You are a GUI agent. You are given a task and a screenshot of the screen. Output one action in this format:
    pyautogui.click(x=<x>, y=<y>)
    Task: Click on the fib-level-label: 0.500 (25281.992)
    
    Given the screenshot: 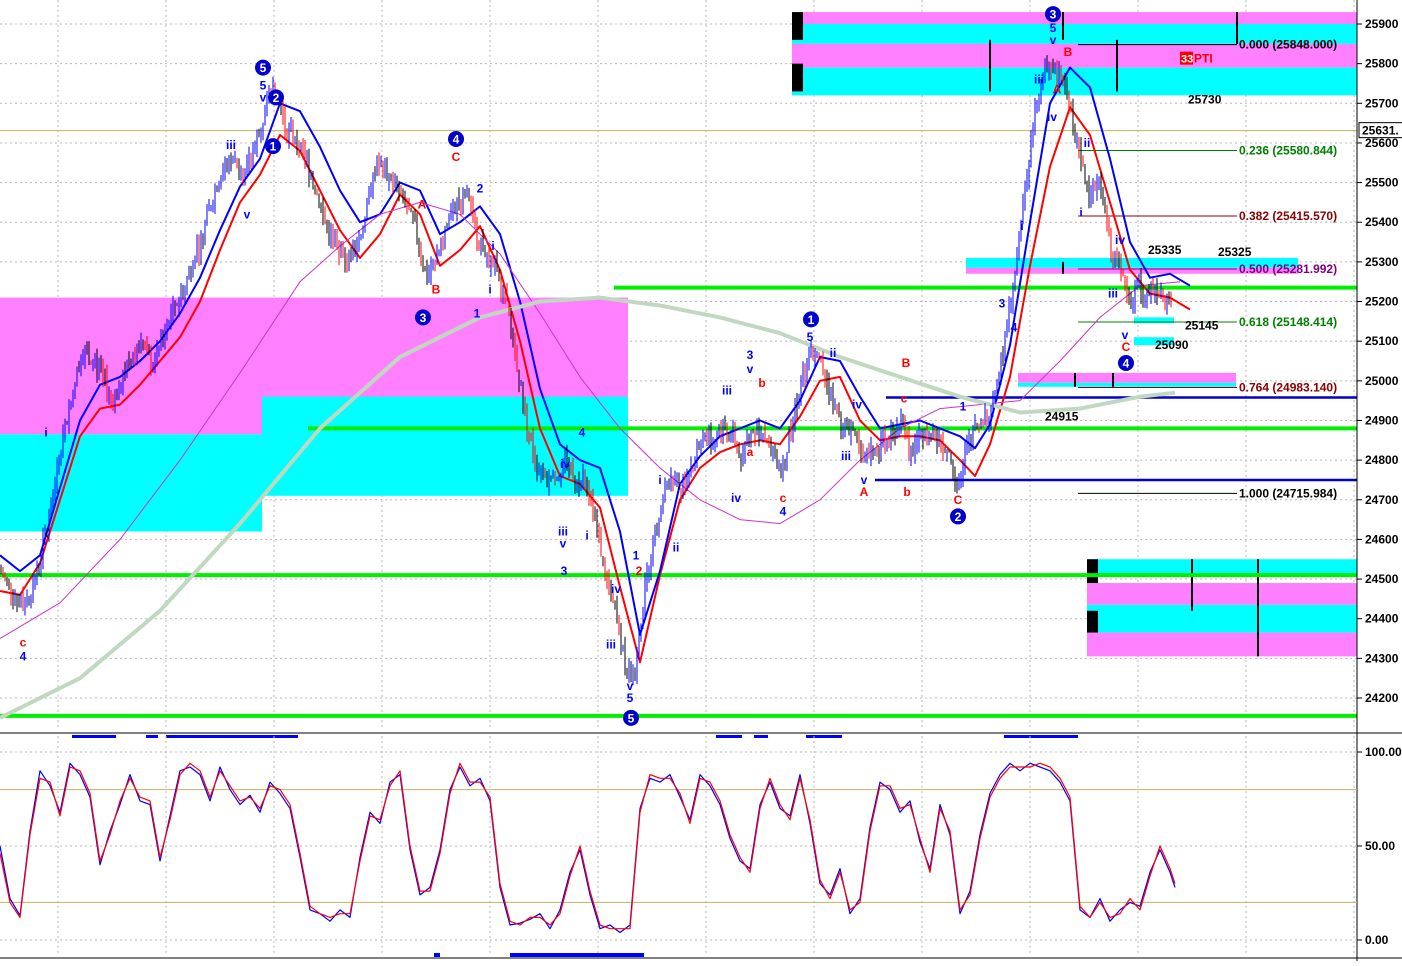 What is the action you would take?
    pyautogui.click(x=1288, y=269)
    